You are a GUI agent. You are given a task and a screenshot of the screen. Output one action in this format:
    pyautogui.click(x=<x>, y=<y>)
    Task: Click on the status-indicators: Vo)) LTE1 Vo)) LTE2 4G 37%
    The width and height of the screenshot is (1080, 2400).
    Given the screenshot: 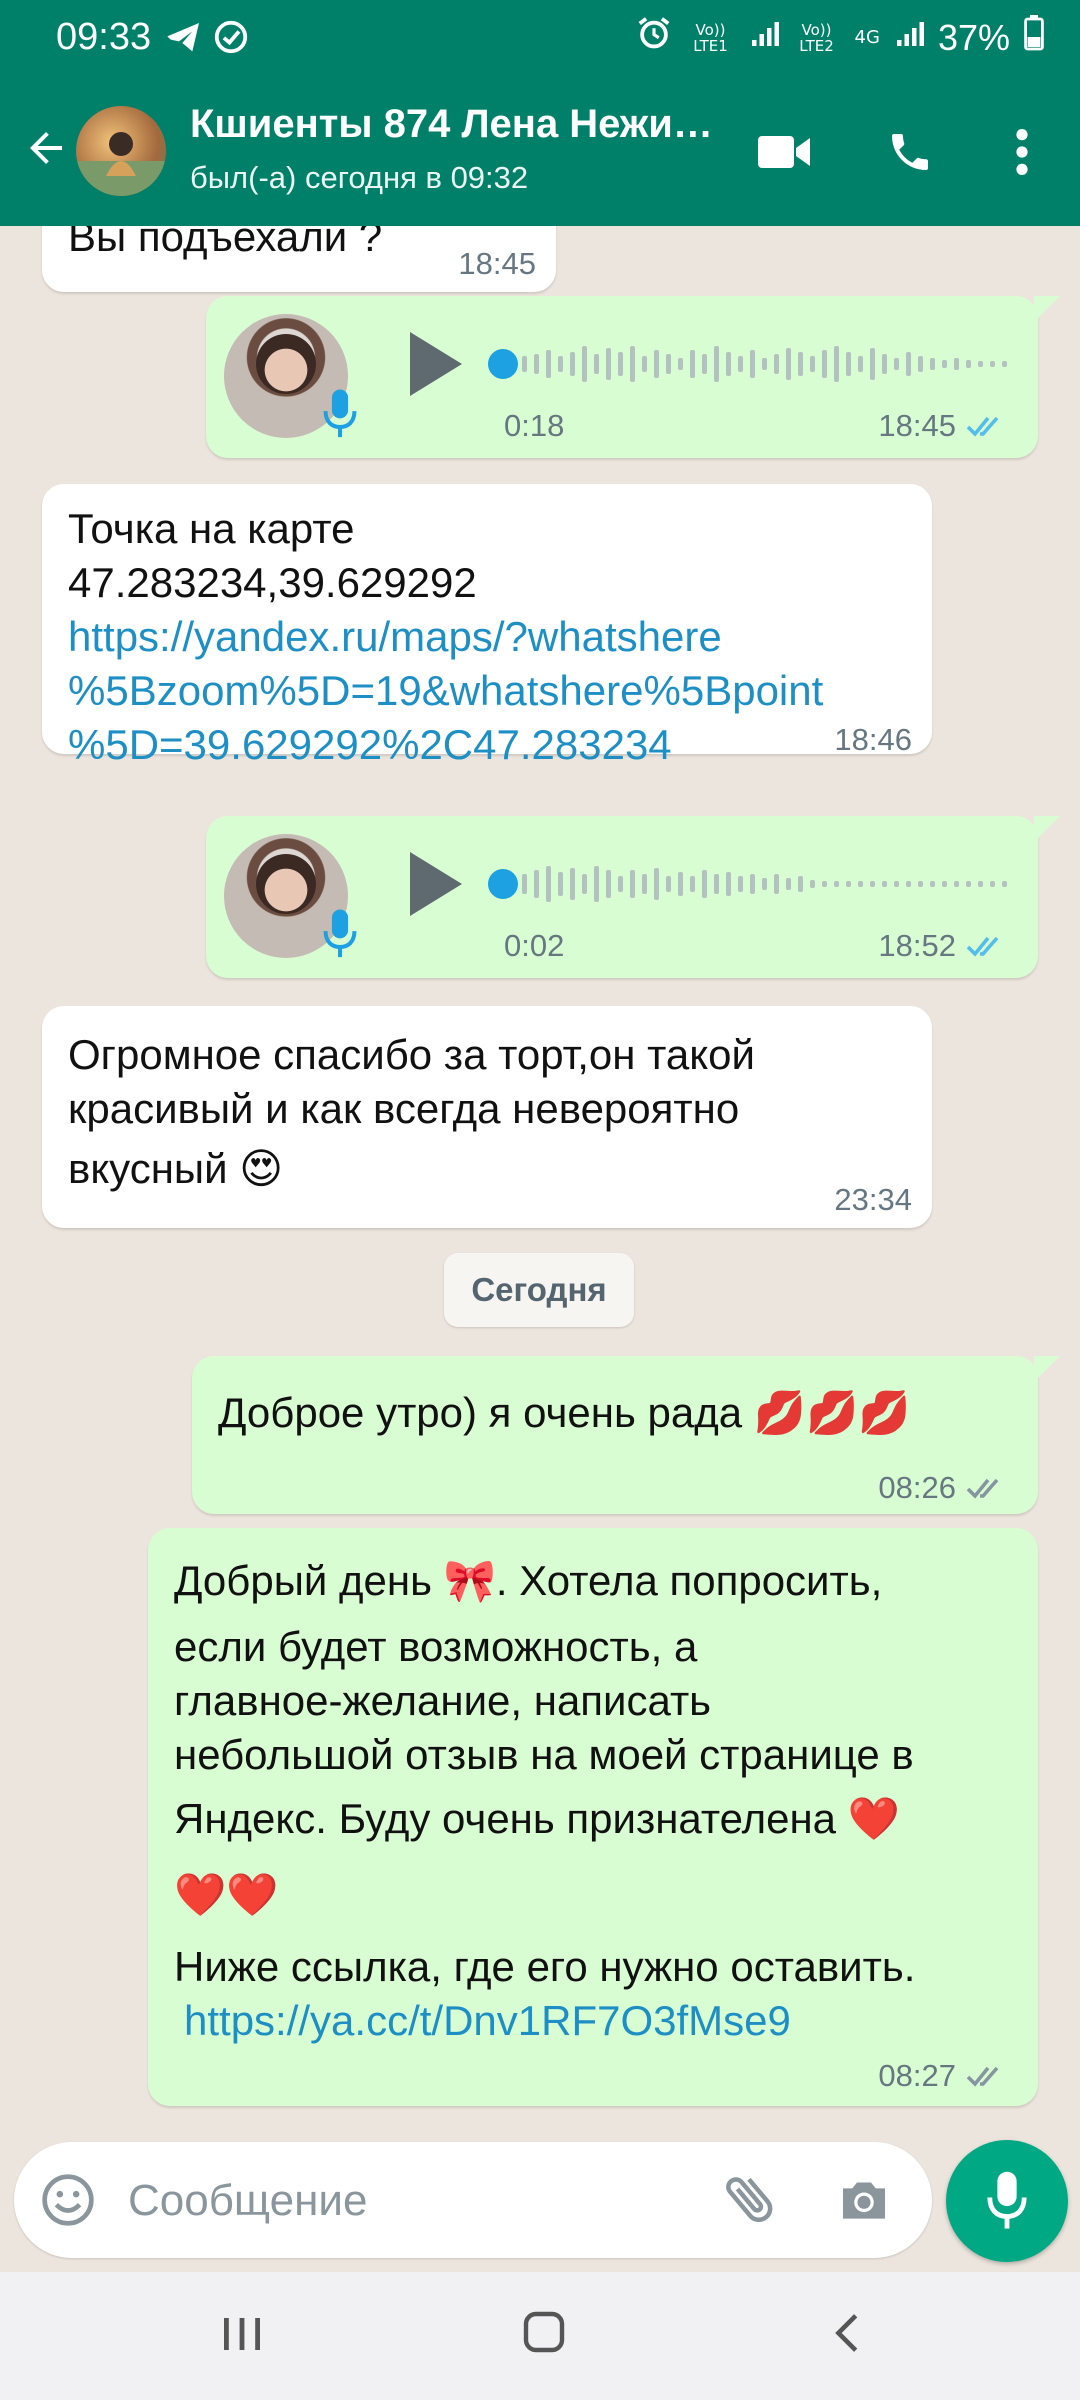 What is the action you would take?
    pyautogui.click(x=839, y=37)
    